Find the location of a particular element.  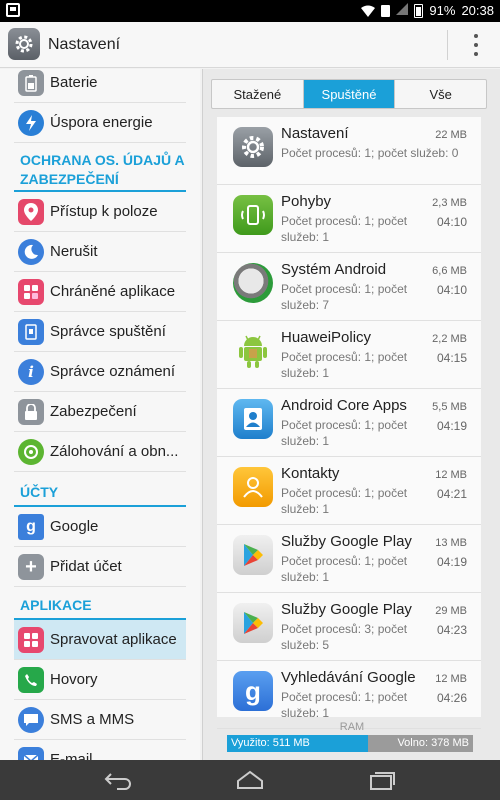

sidebar-item-email: E-mail is located at coordinates (100, 750).